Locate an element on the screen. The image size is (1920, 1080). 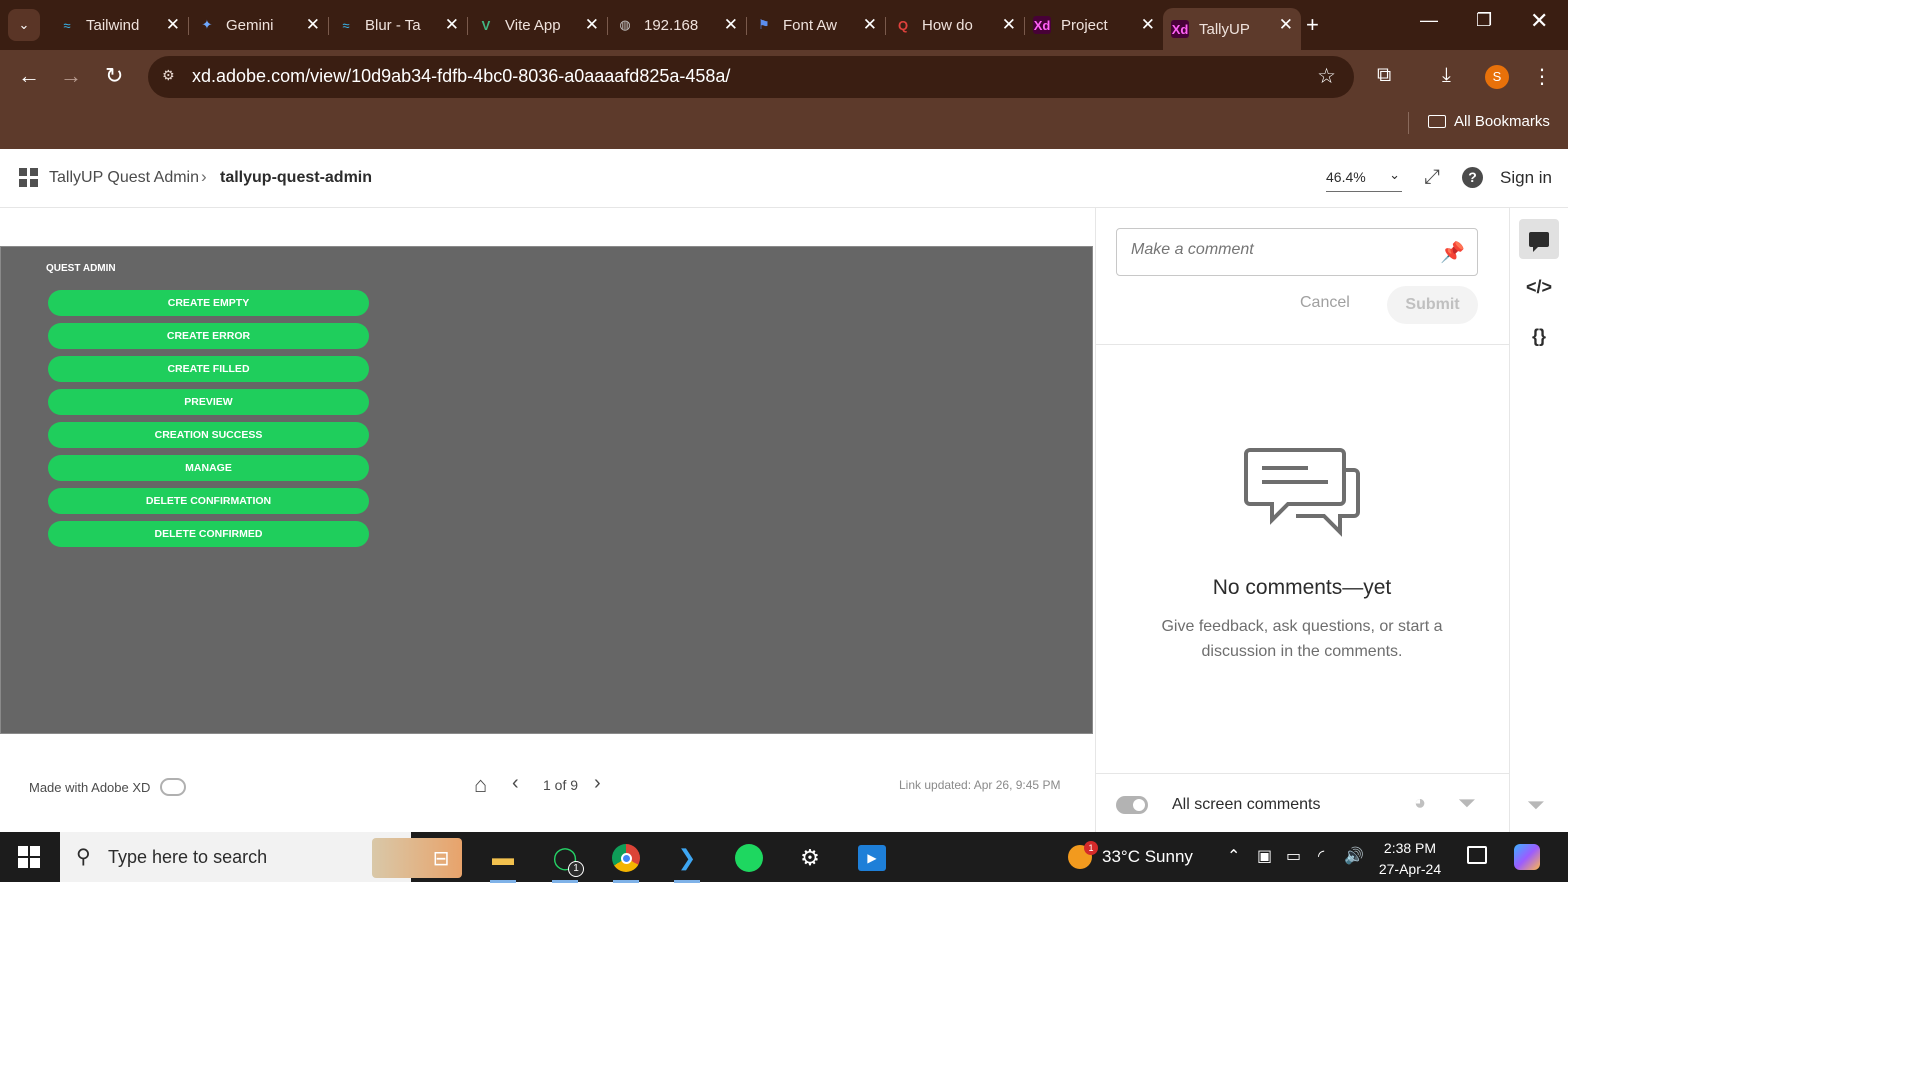
weather-text: 33°C Sunny is located at coordinates (1147, 856).